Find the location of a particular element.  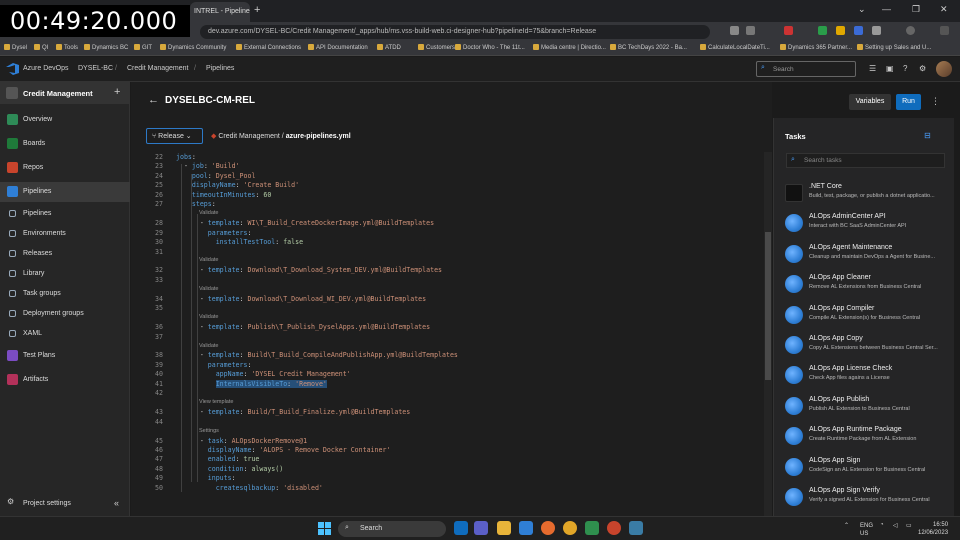

code-line: - task: ALOpsDockerRemove@1 is located at coordinates (241, 441).